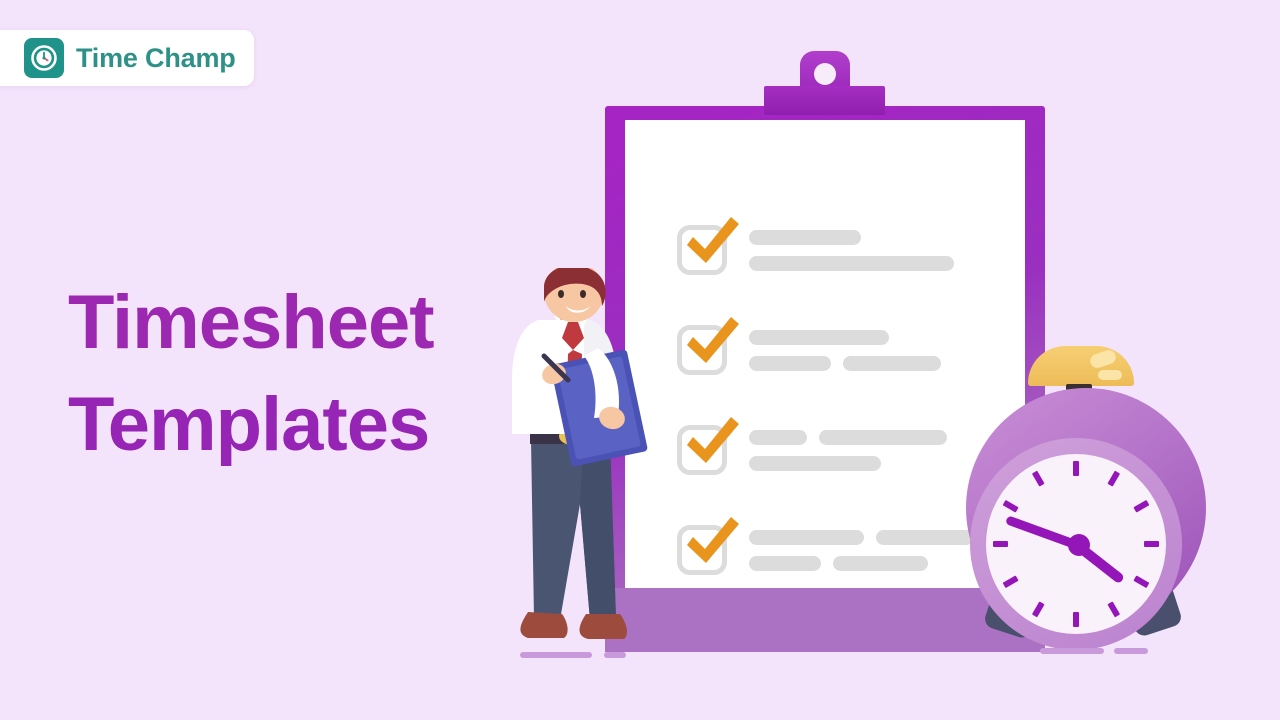 This screenshot has height=720, width=1280. I want to click on clock-bell-highlight, so click(1103, 359).